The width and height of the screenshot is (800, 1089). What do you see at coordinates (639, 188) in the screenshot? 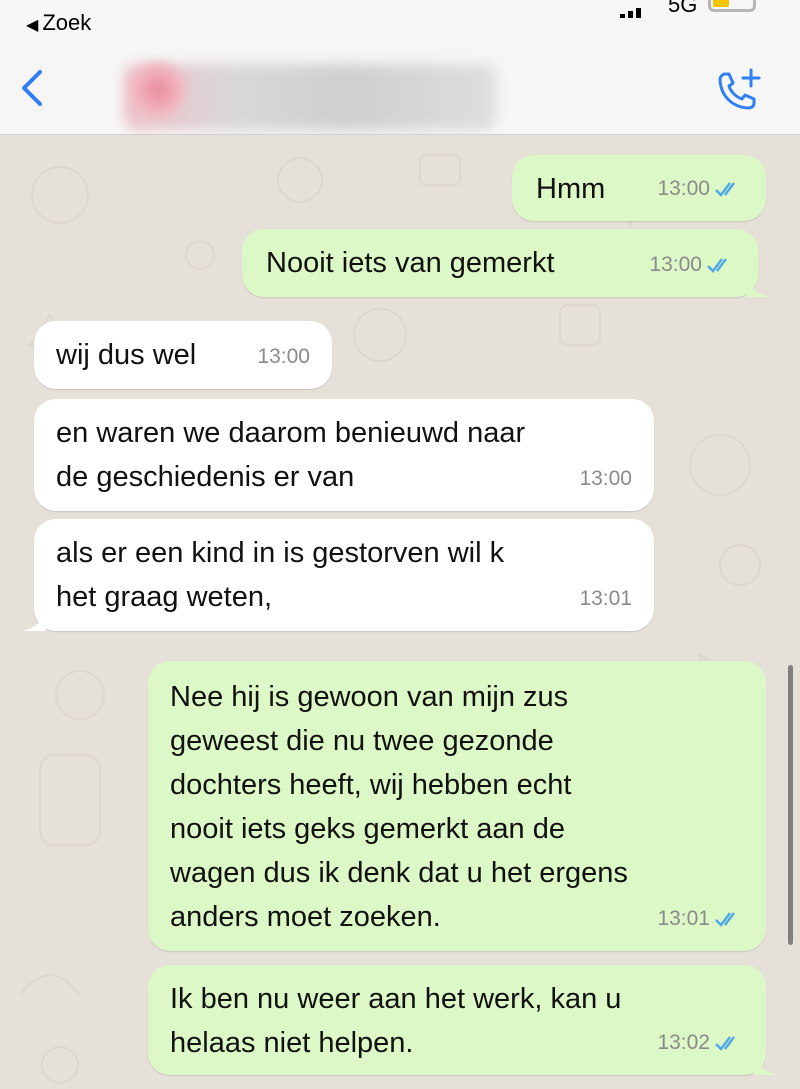
I see `message-outgoing: Hmm 13:00` at bounding box center [639, 188].